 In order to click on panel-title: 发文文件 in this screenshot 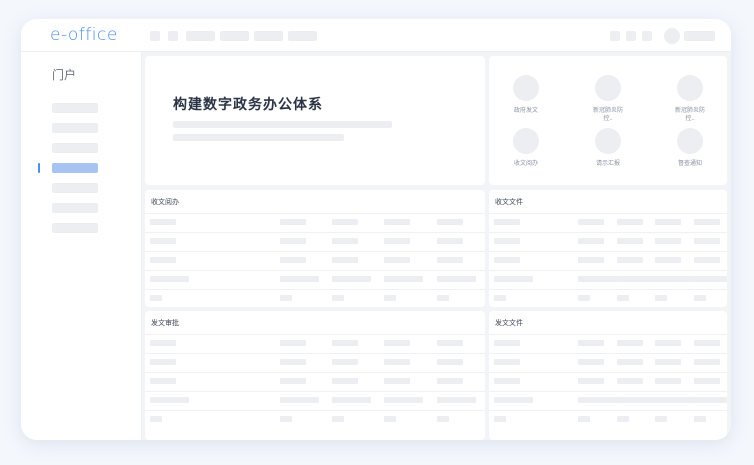, I will do `click(509, 323)`.